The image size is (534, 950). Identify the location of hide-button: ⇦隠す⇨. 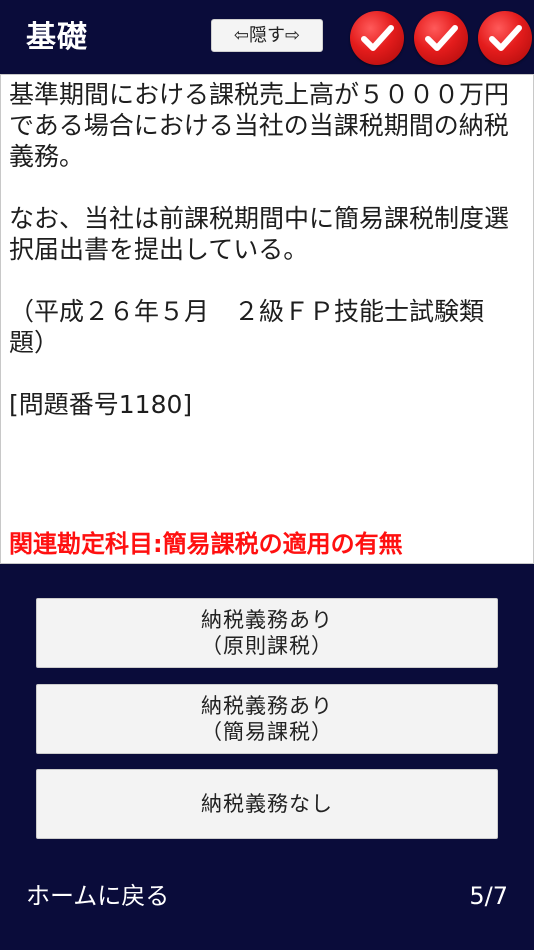
(267, 35).